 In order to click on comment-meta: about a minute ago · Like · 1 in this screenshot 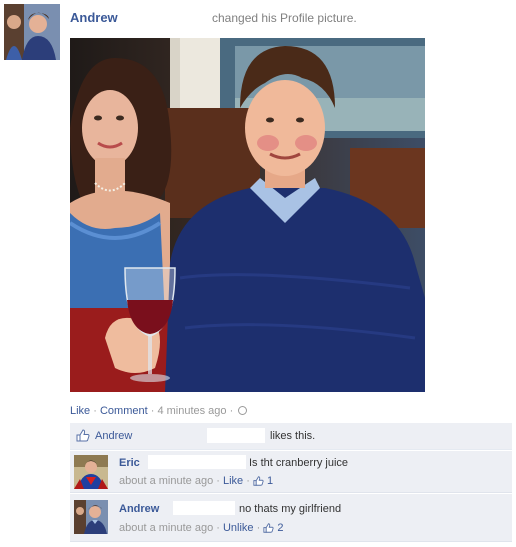, I will do `click(196, 482)`.